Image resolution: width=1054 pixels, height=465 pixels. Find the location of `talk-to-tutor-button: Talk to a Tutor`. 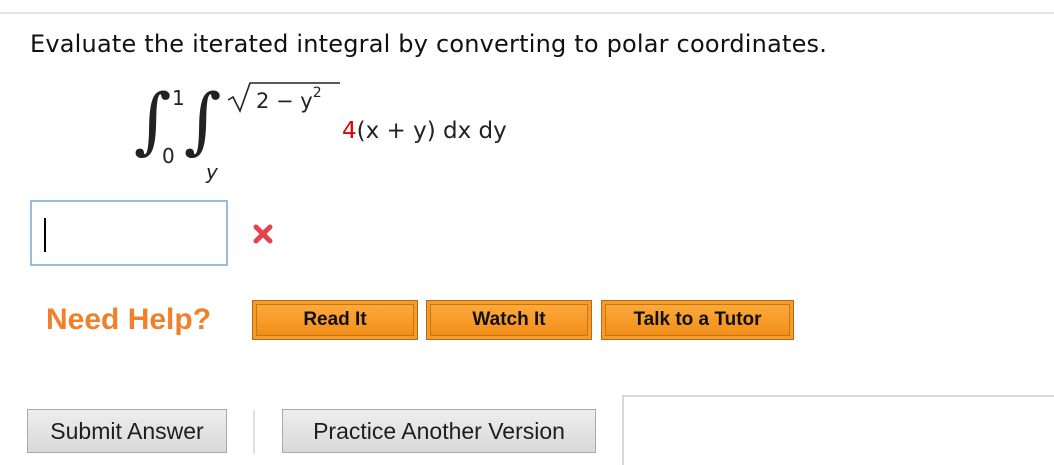

talk-to-tutor-button: Talk to a Tutor is located at coordinates (697, 320).